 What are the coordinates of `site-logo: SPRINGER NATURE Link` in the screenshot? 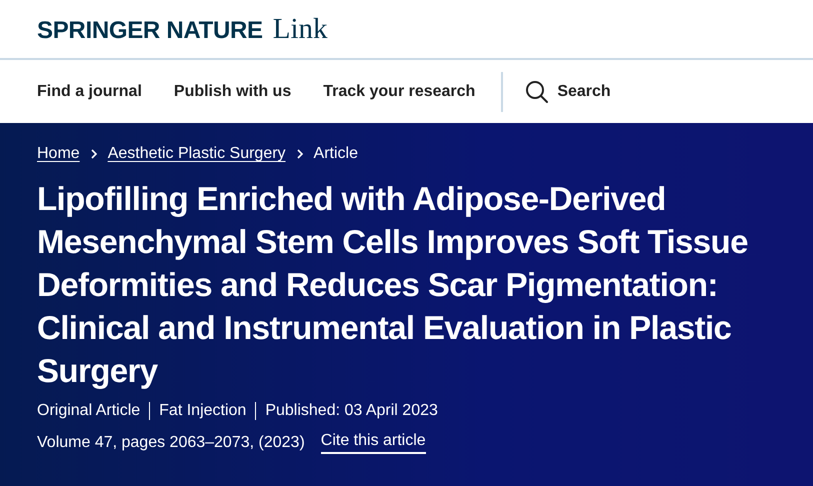 It's located at (182, 29).